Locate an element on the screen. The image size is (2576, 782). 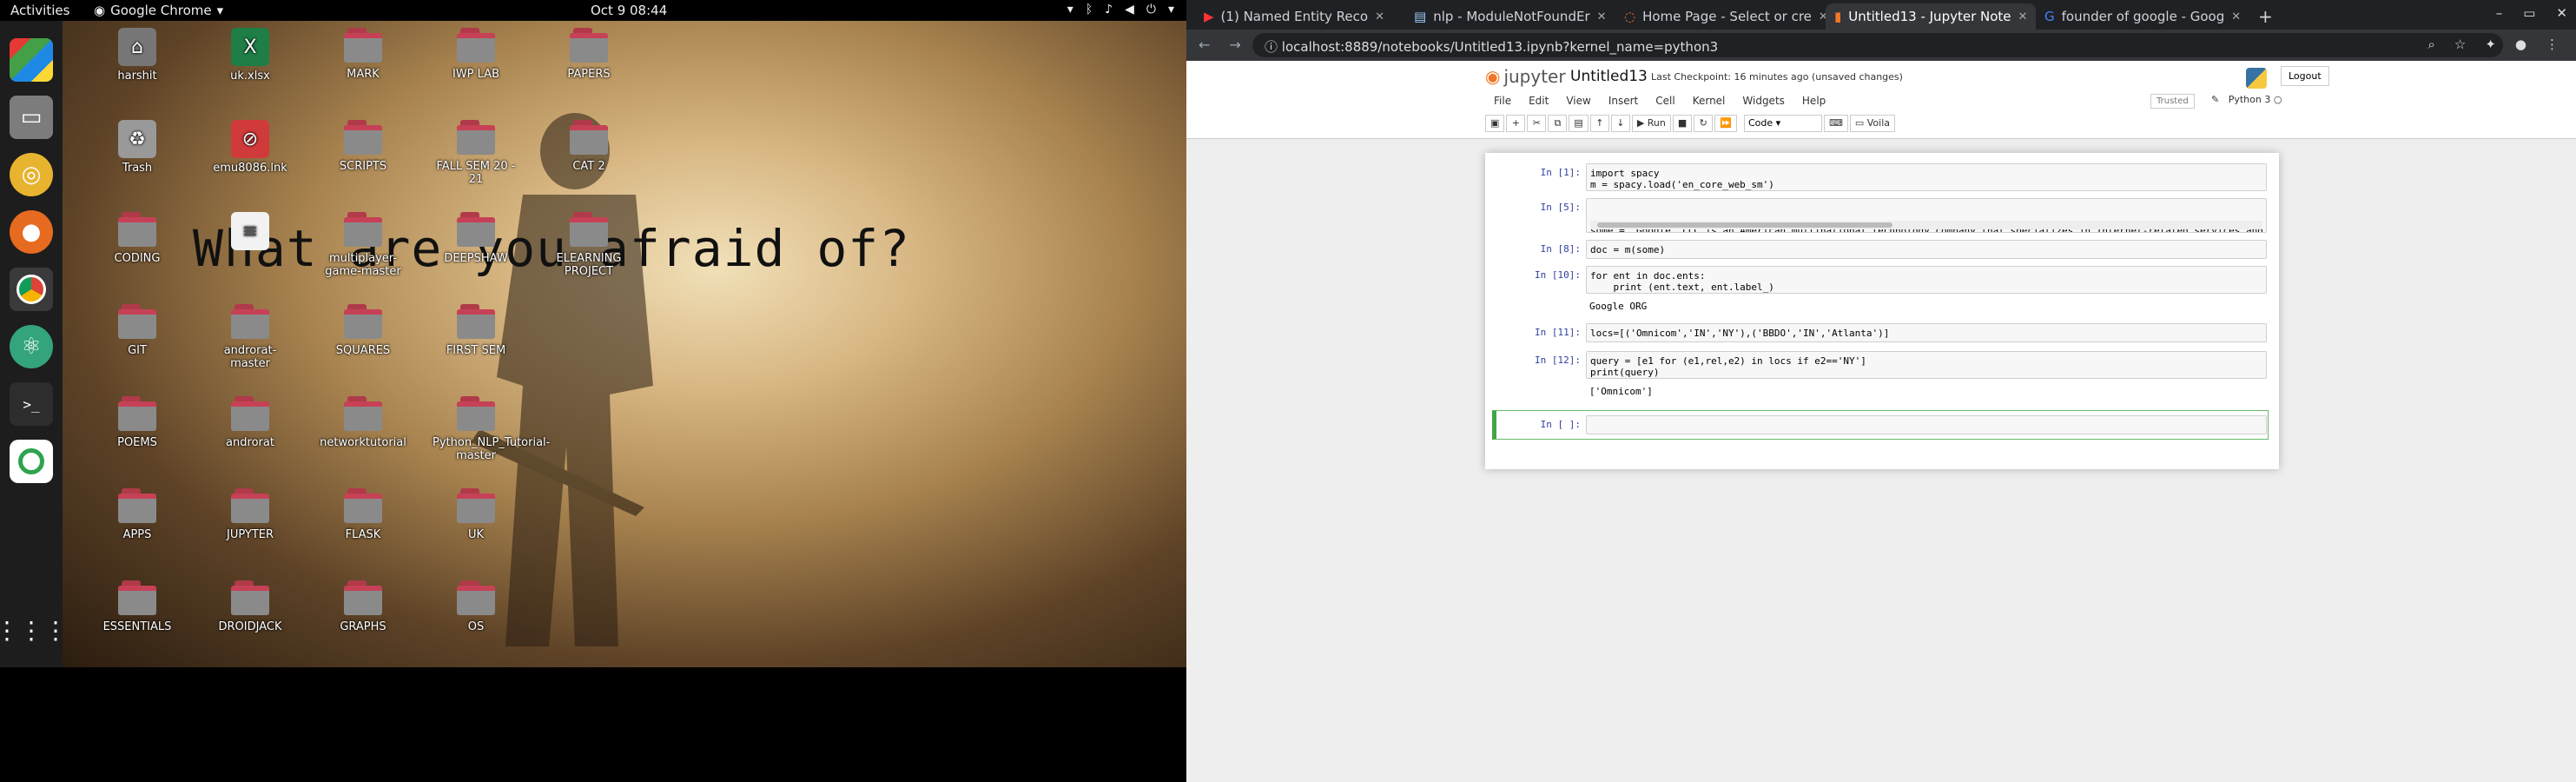
cell-type-select: Code ▾ is located at coordinates (1783, 124).